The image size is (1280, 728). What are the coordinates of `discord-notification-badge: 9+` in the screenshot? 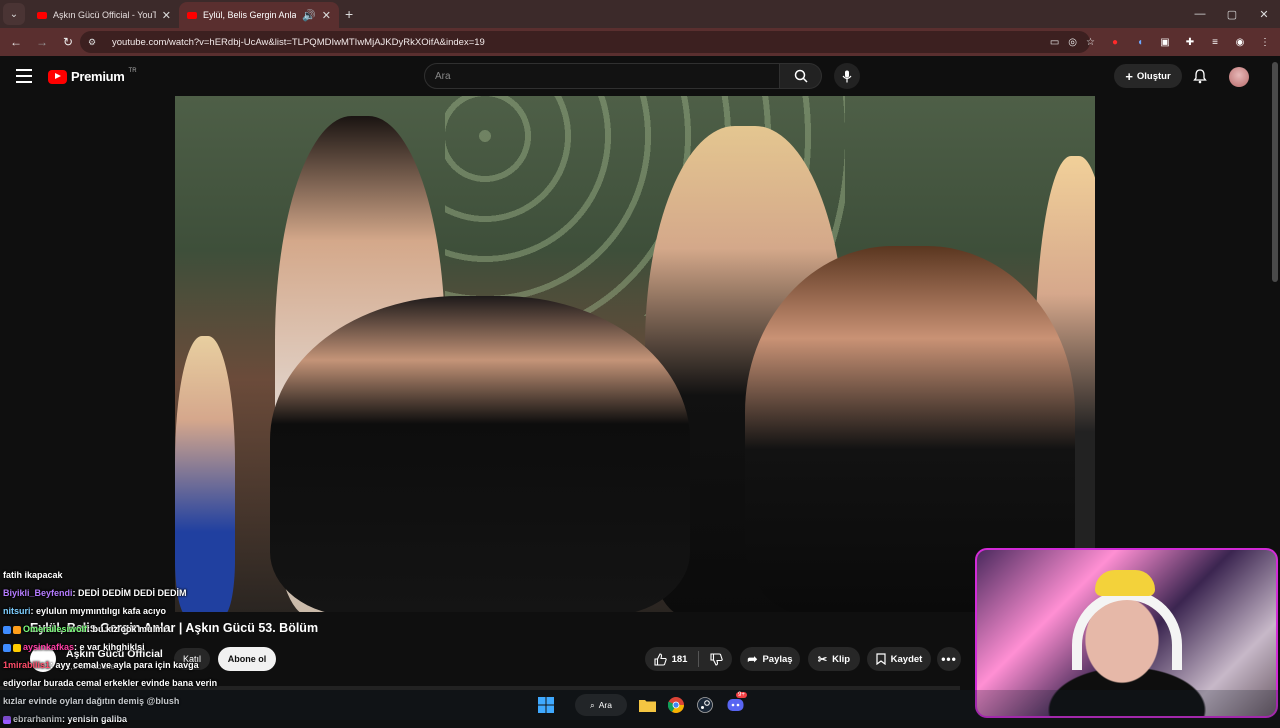 It's located at (741, 695).